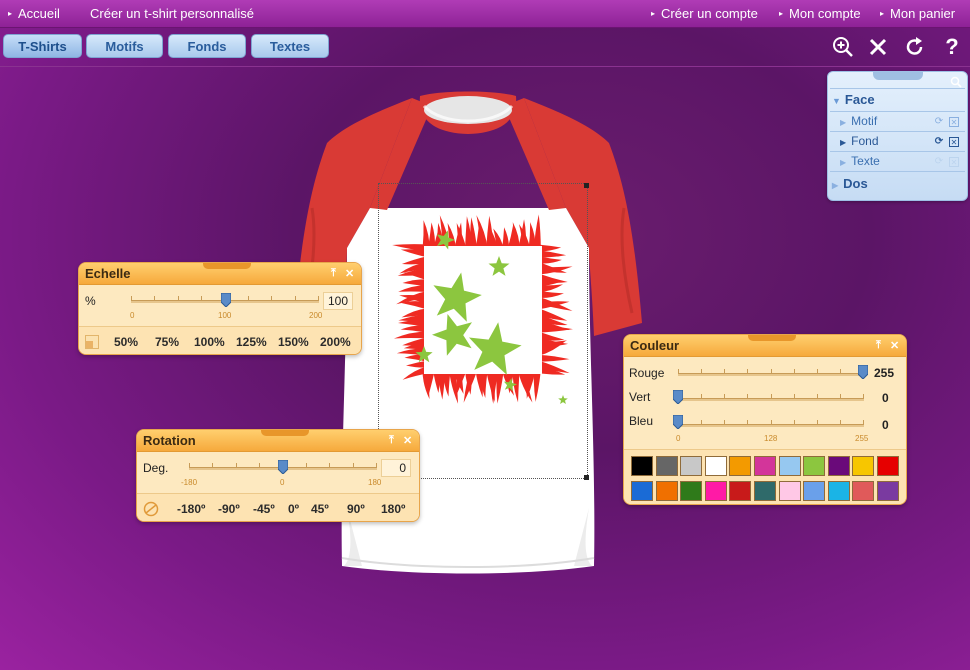 Image resolution: width=970 pixels, height=670 pixels. What do you see at coordinates (396, 468) in the screenshot?
I see `rotation-value-input: 0` at bounding box center [396, 468].